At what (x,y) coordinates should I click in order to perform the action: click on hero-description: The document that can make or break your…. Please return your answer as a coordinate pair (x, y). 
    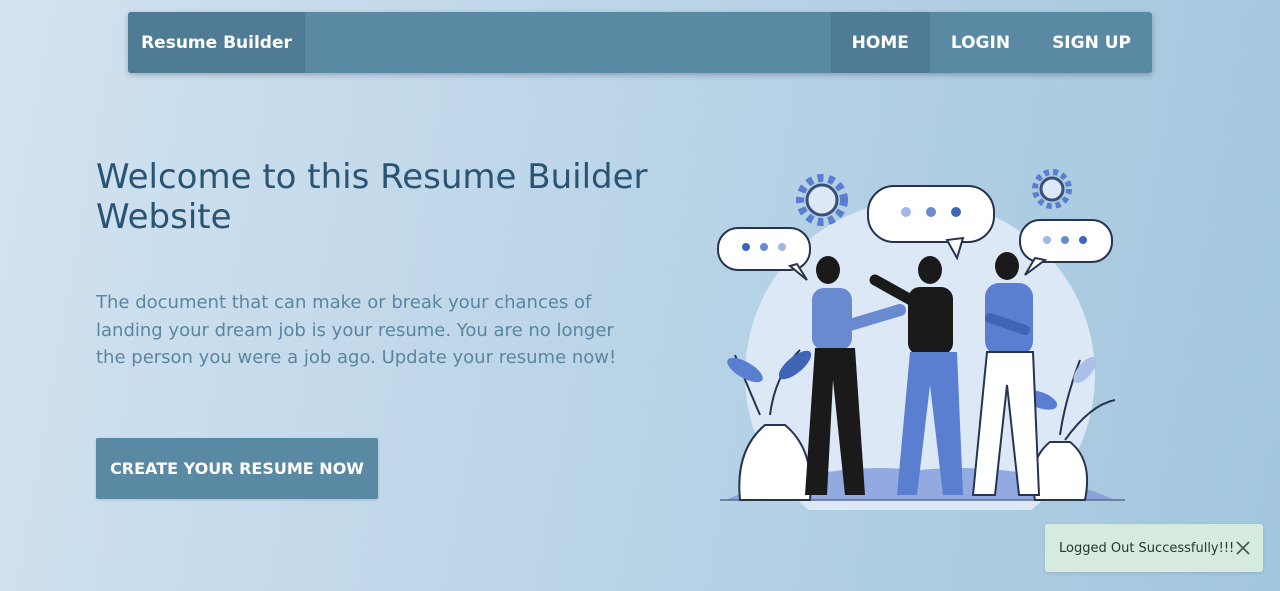
    Looking at the image, I should click on (356, 330).